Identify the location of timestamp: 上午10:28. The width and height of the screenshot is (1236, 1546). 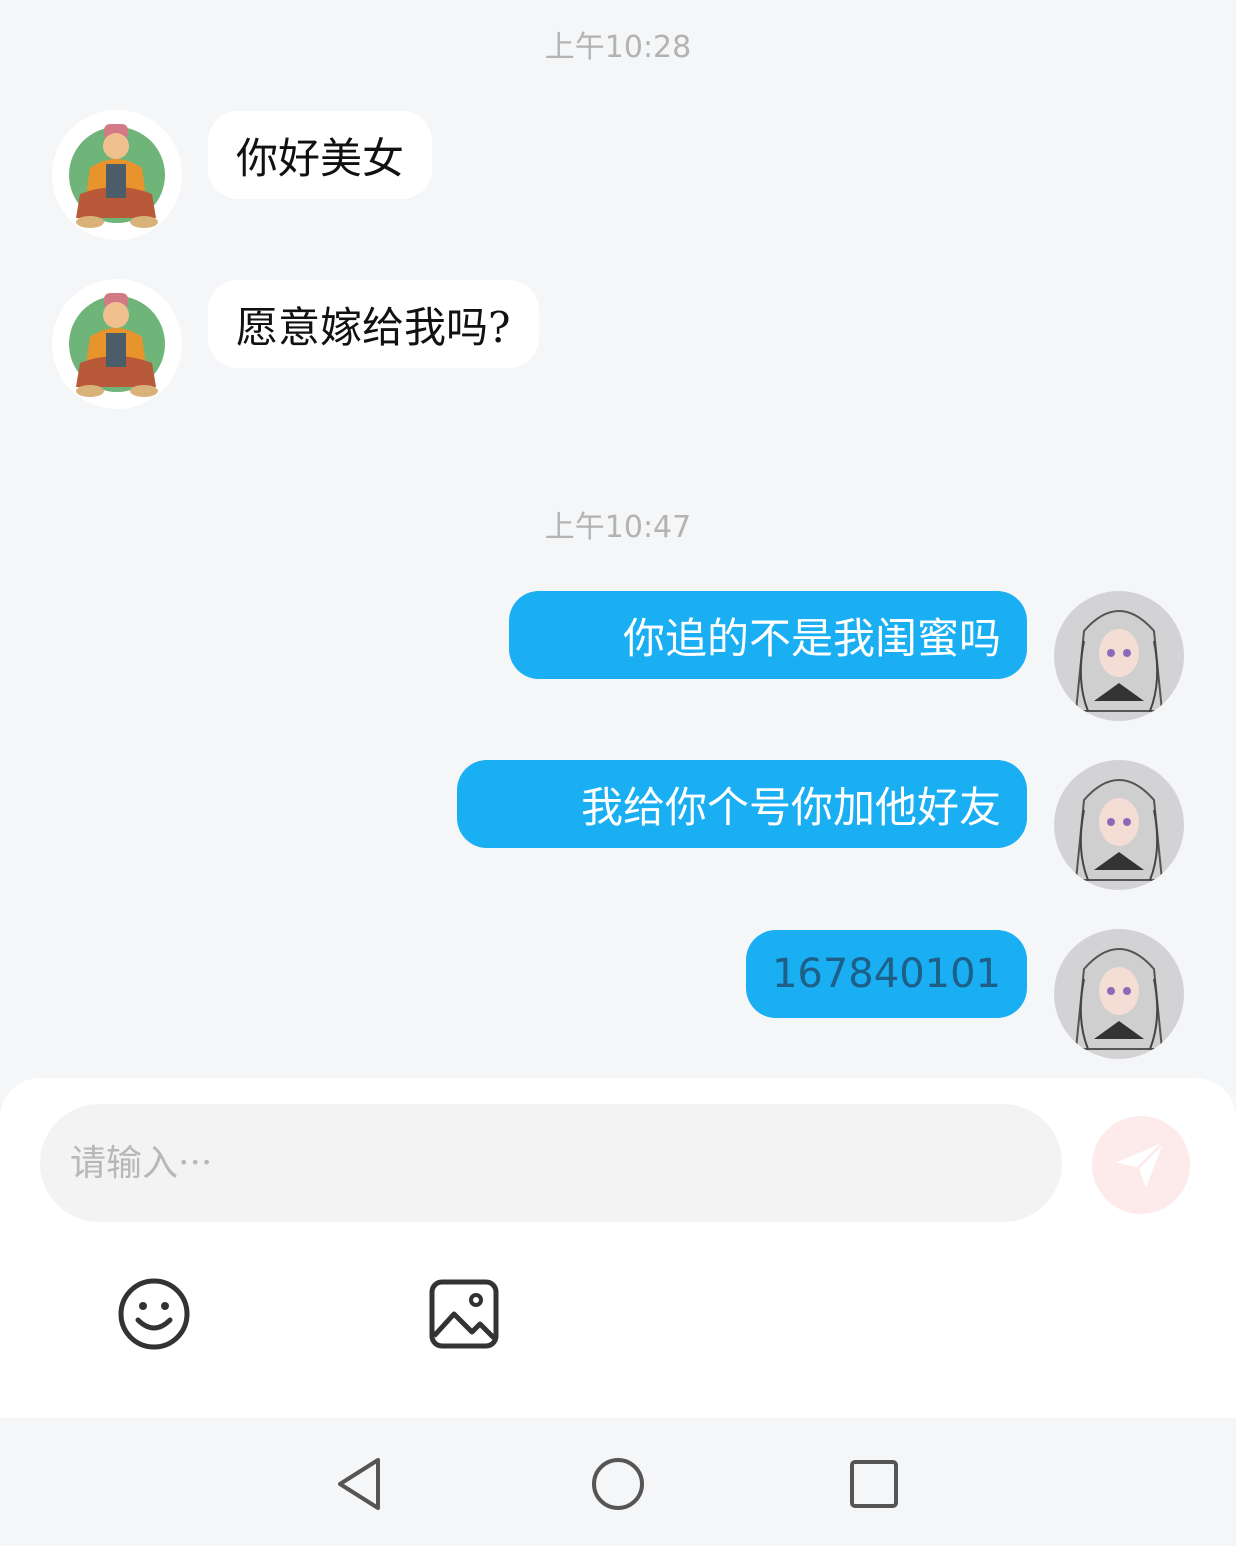
(618, 47).